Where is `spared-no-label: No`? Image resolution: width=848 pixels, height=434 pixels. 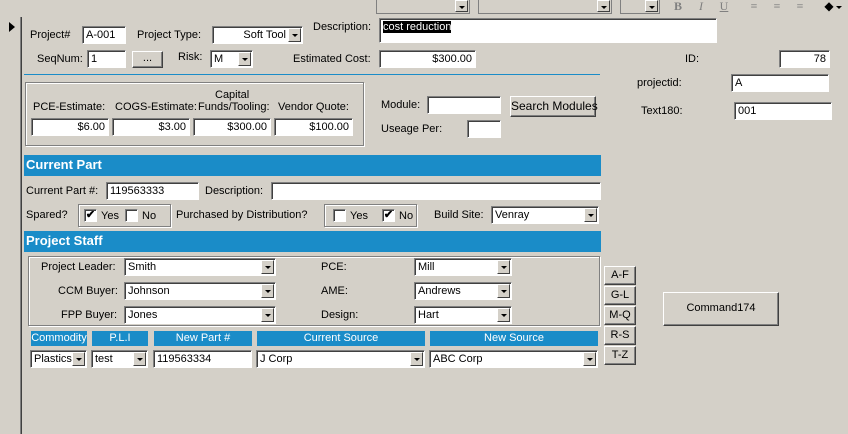
spared-no-label: No is located at coordinates (149, 216).